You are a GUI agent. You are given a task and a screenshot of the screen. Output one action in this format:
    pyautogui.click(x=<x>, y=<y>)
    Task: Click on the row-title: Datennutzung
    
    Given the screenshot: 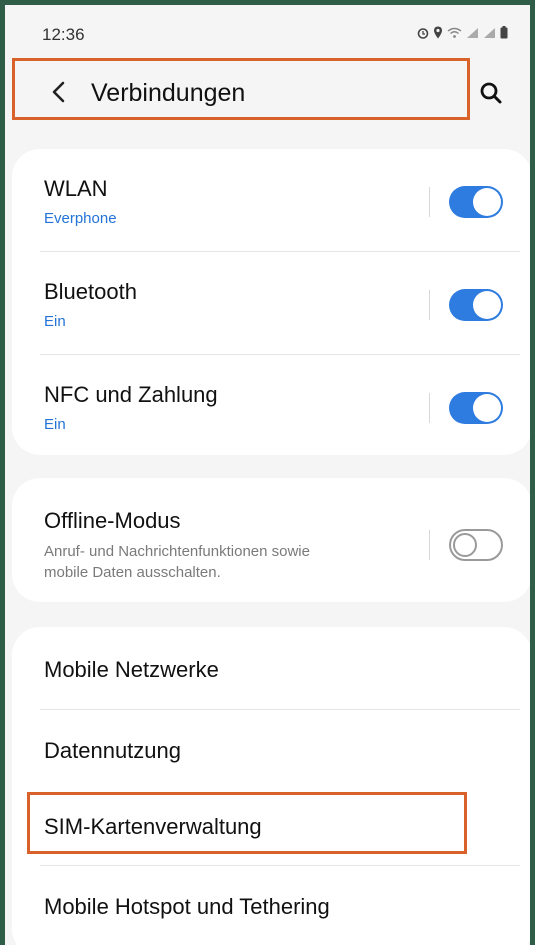 What is the action you would take?
    pyautogui.click(x=112, y=750)
    